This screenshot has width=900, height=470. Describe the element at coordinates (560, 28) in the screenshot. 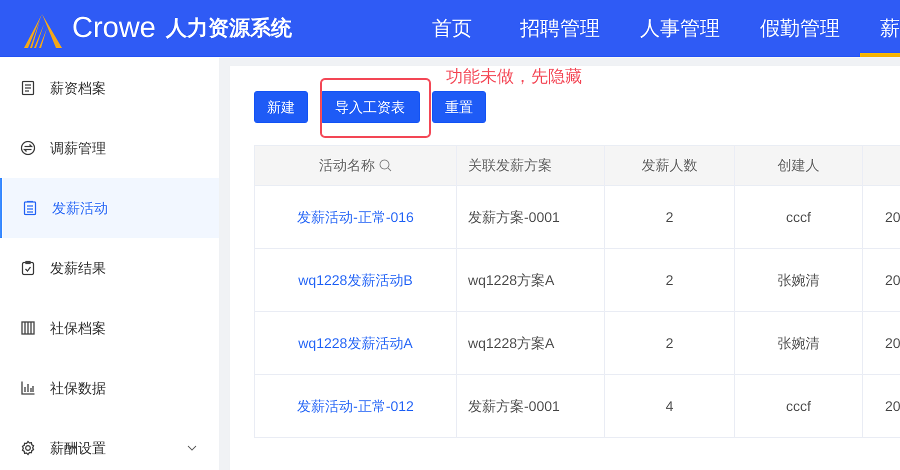

I see `nav-tab: 招聘管理` at that location.